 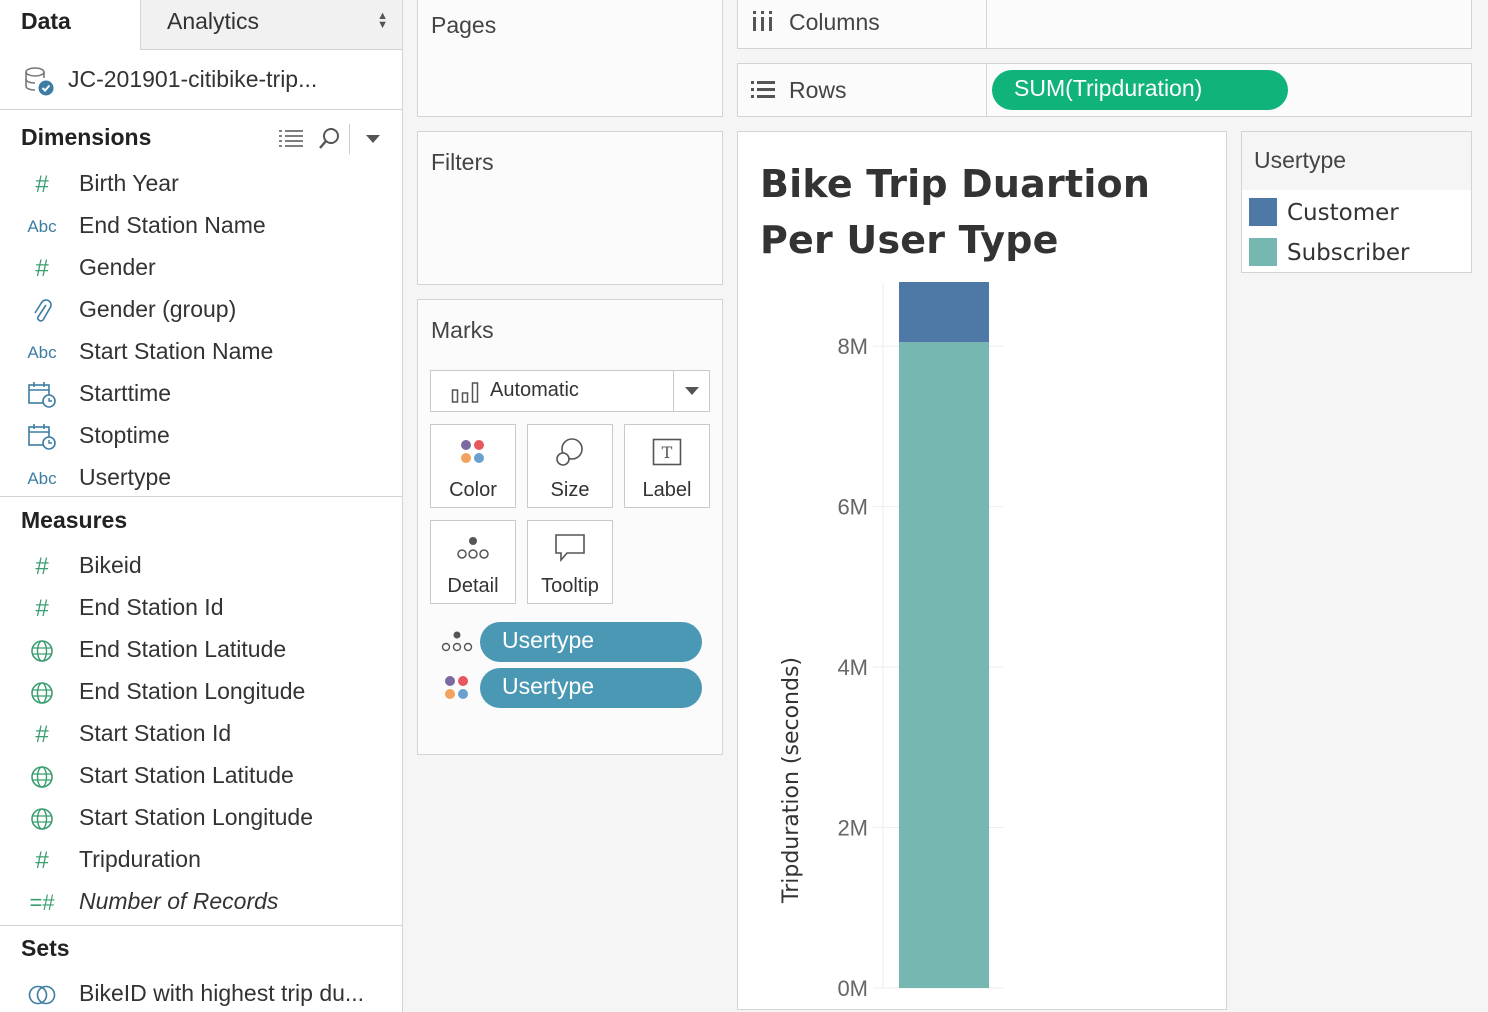 I want to click on tooltip-button: Tooltip, so click(x=570, y=562).